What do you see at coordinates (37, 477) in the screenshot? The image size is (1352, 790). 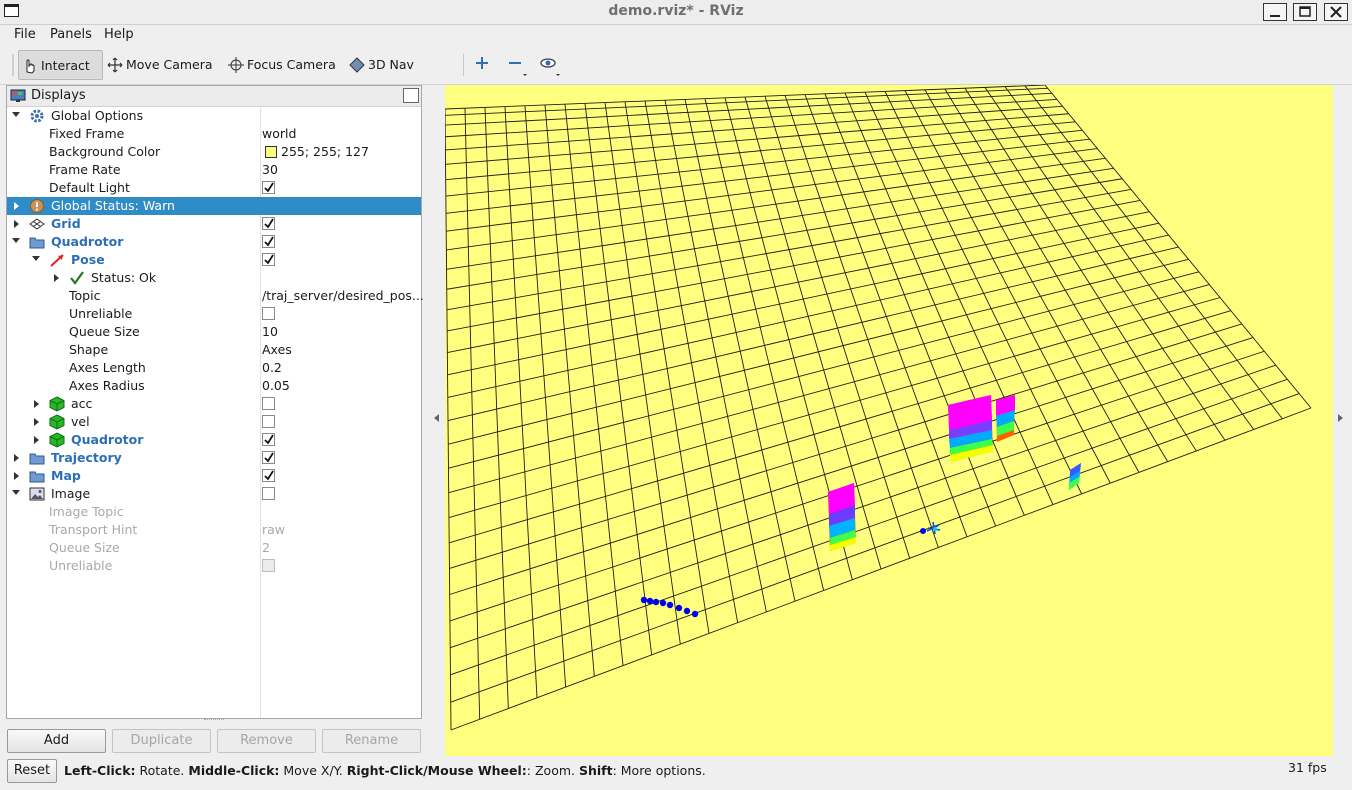 I see `folder-icon` at bounding box center [37, 477].